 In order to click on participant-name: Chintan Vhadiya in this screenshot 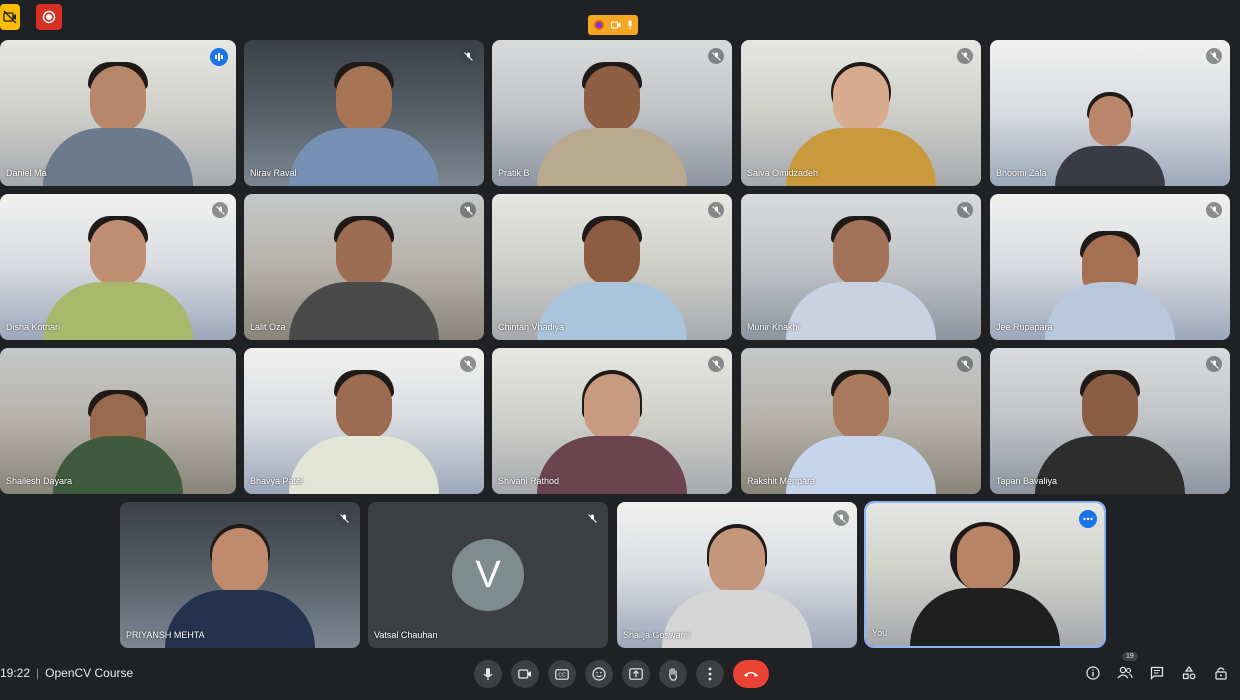, I will do `click(531, 327)`.